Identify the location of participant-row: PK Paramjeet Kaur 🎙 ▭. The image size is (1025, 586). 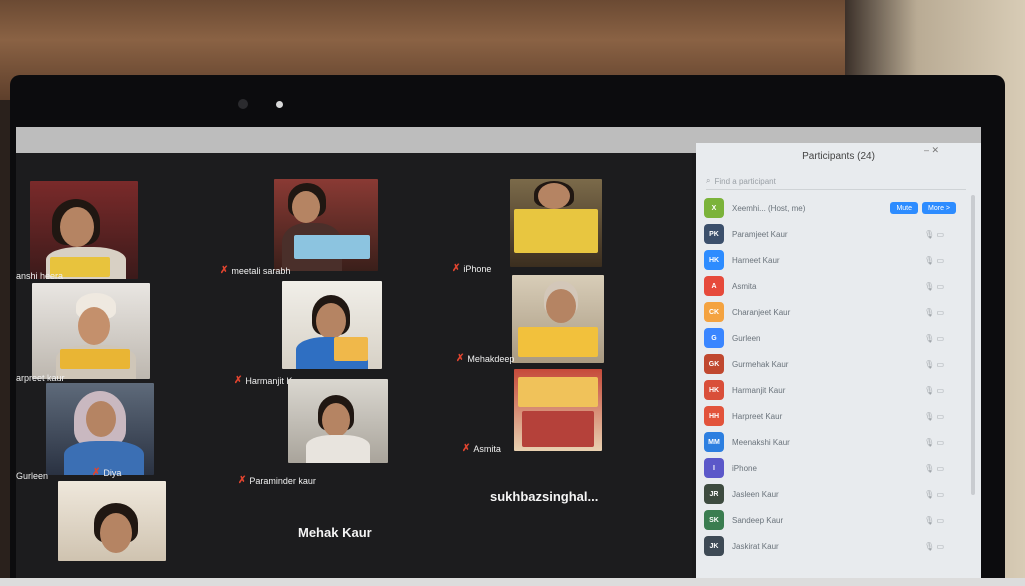
(837, 234).